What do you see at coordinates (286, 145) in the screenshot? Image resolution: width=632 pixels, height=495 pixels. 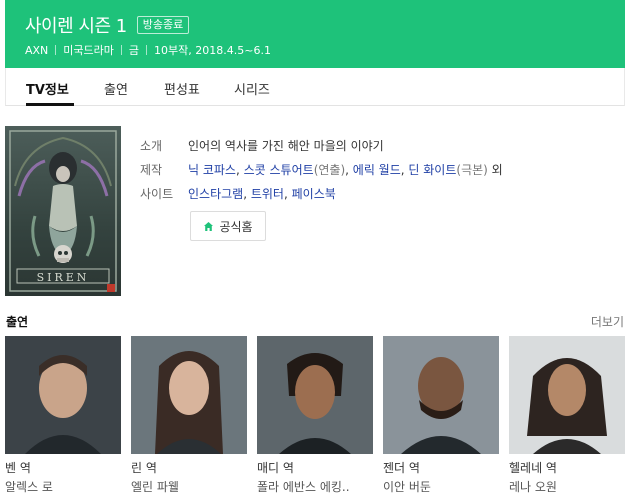 I see `synopsis-text: 인어의 역사를 가진 해안 마을의 이야기` at bounding box center [286, 145].